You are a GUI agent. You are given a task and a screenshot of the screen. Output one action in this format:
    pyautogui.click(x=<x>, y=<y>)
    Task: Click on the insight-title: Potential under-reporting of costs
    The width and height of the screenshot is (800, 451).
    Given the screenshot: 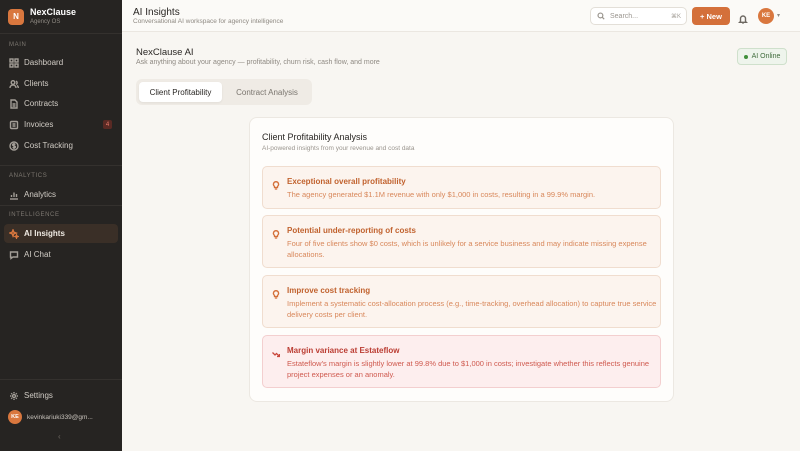 What is the action you would take?
    pyautogui.click(x=351, y=230)
    